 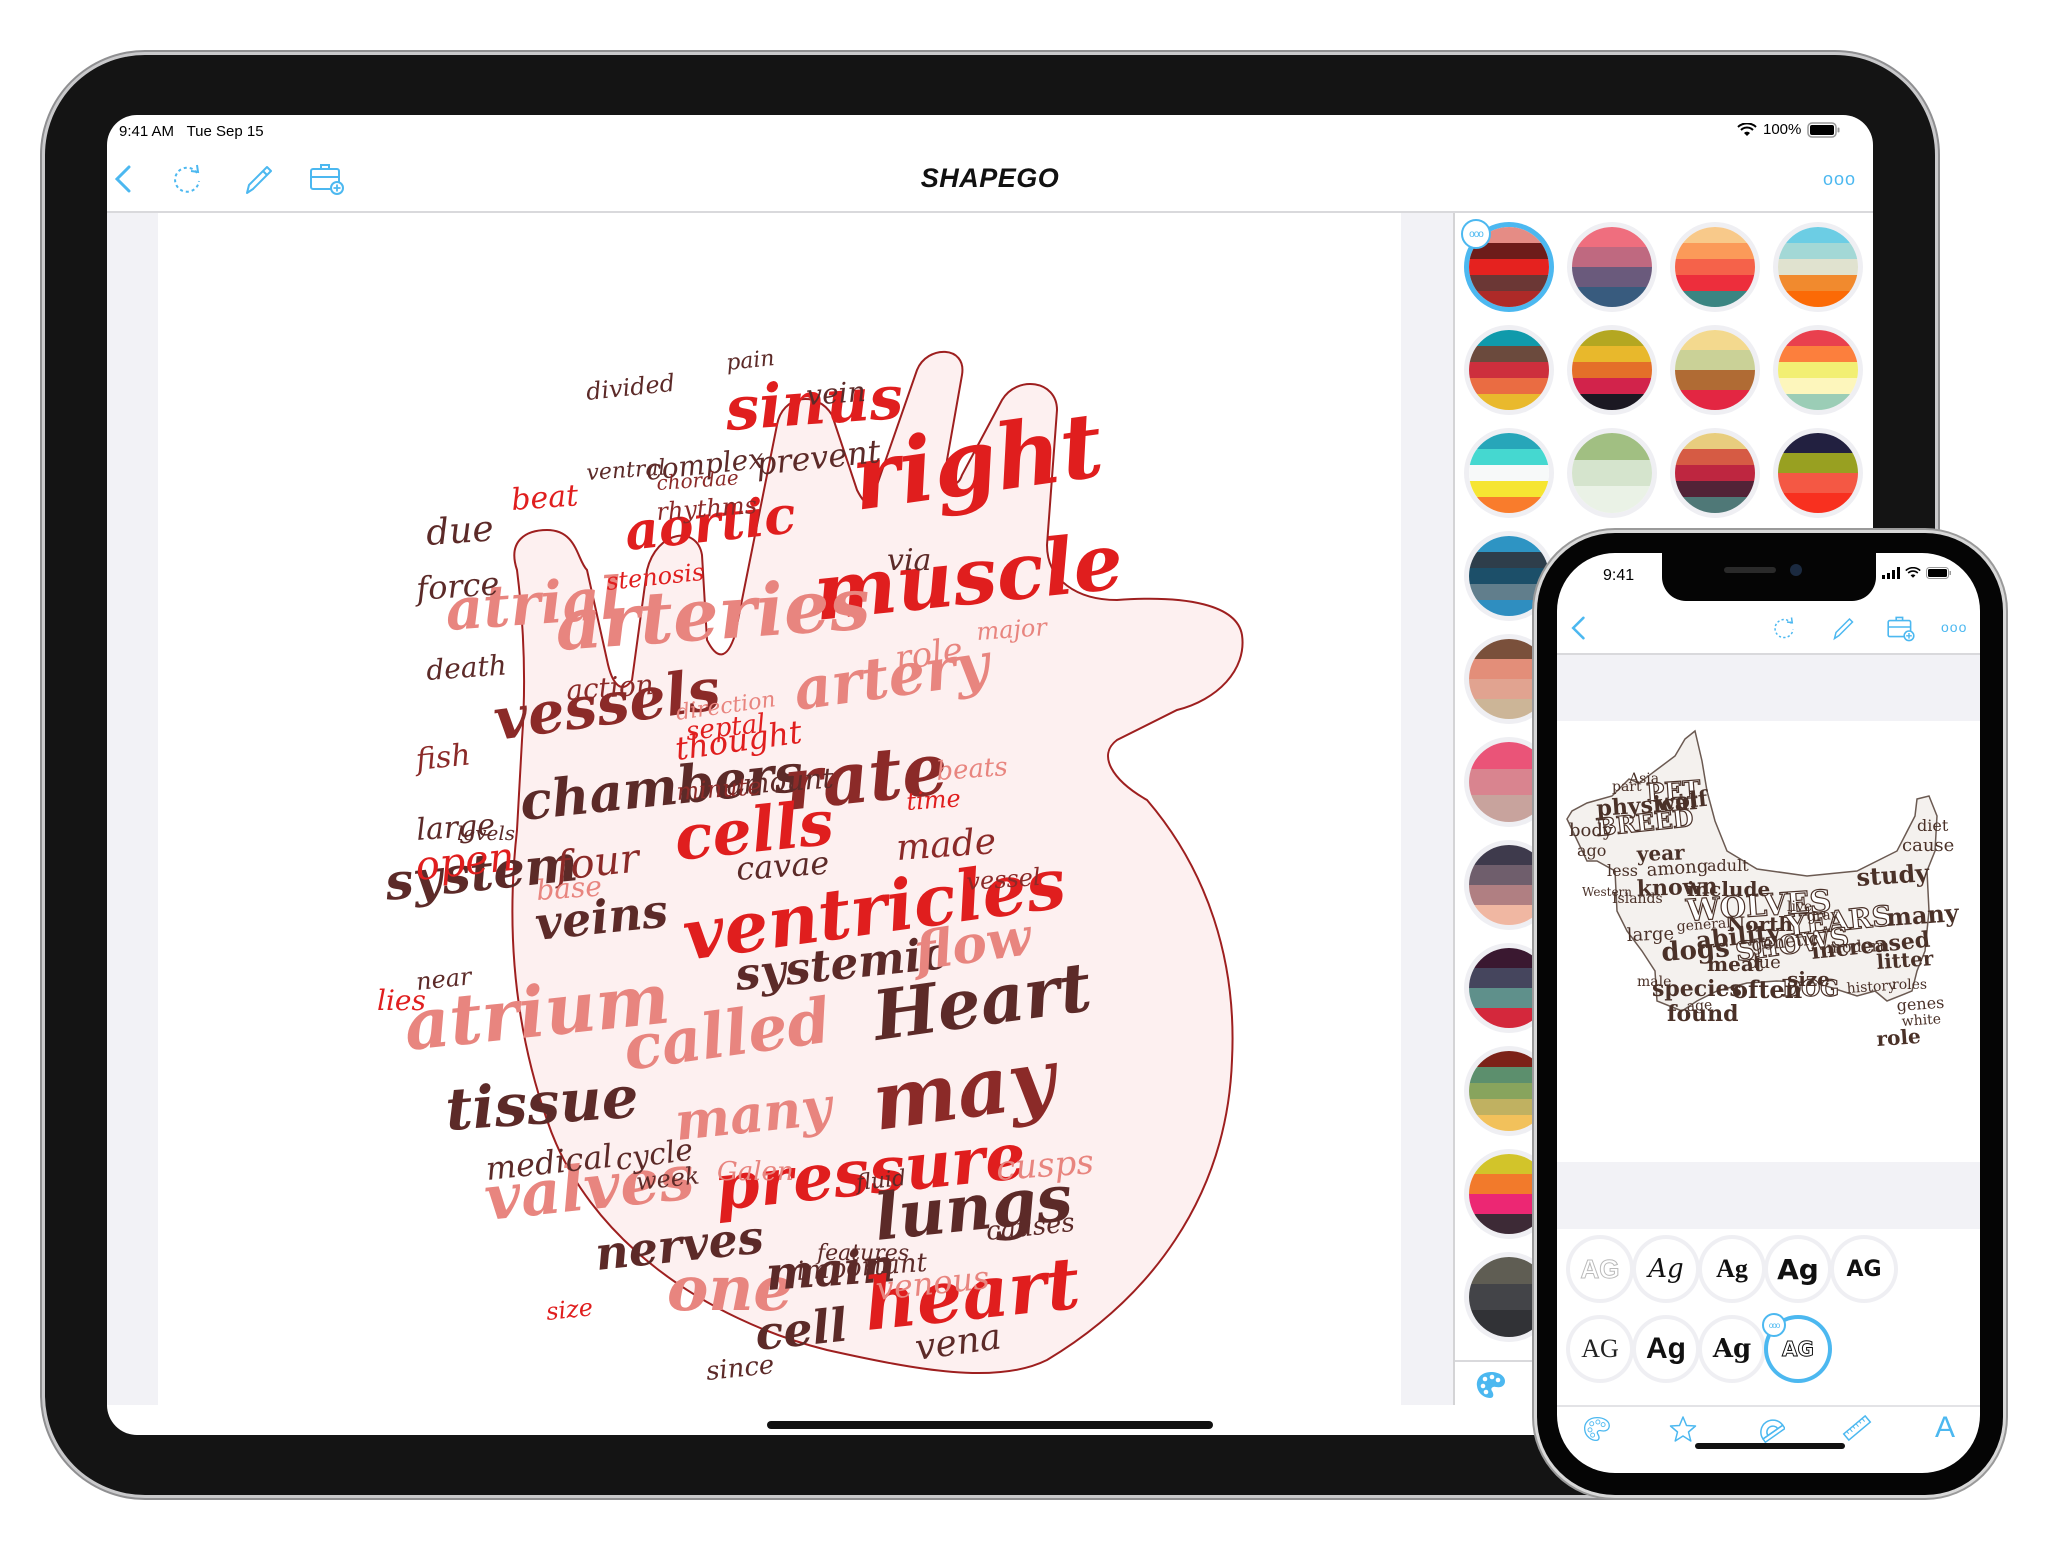 I want to click on canvas-margin-right, so click(x=1427, y=809).